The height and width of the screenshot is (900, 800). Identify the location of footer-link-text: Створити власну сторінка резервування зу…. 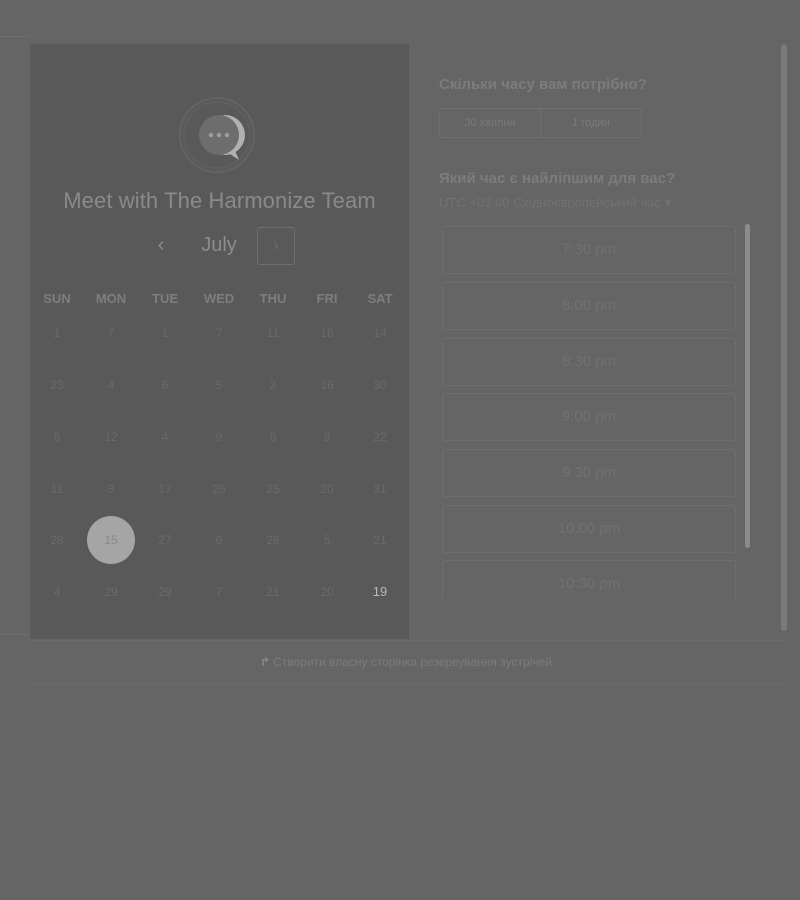
(412, 662).